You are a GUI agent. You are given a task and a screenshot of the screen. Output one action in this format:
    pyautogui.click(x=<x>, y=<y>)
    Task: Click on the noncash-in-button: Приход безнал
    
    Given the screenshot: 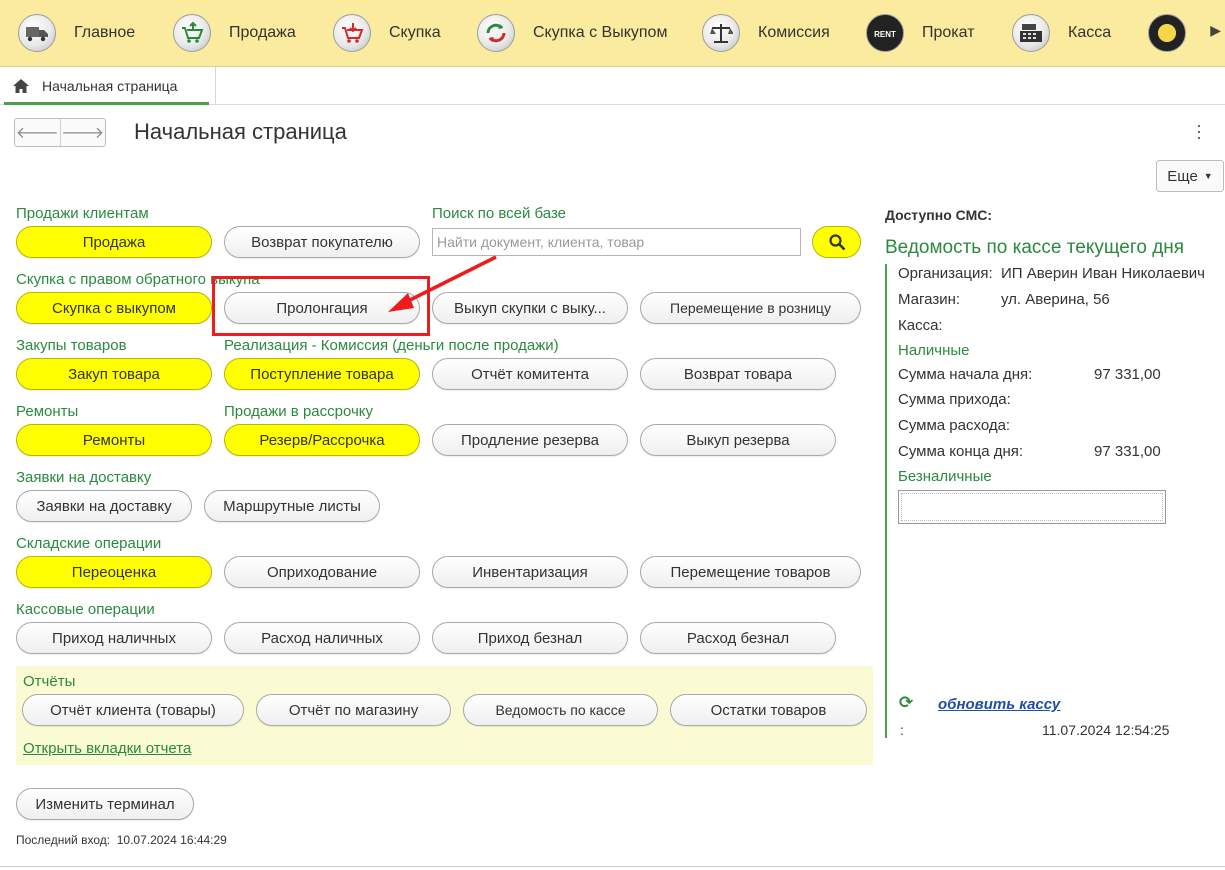 What is the action you would take?
    pyautogui.click(x=530, y=638)
    